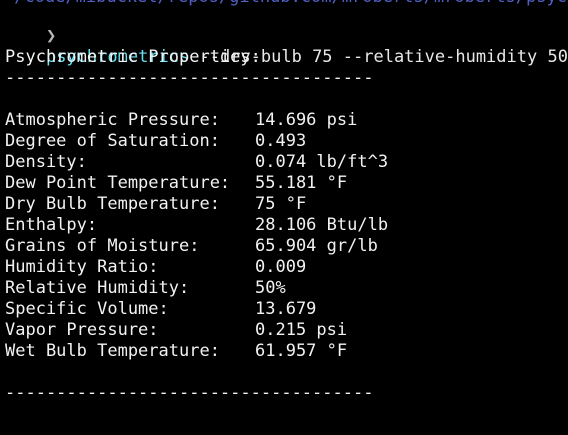 The height and width of the screenshot is (435, 568). What do you see at coordinates (281, 204) in the screenshot?
I see `property-value: 75 °F` at bounding box center [281, 204].